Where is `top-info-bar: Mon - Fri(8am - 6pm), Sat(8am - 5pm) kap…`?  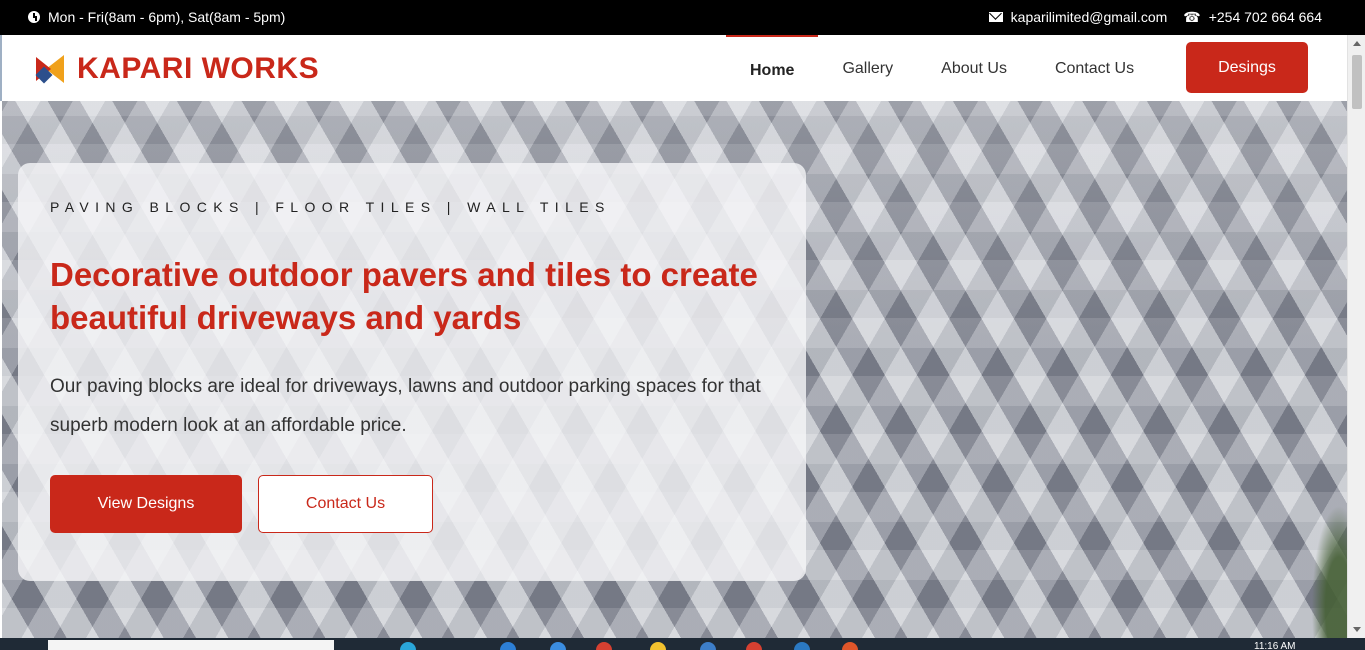
top-info-bar: Mon - Fri(8am - 6pm), Sat(8am - 5pm) kap… is located at coordinates (682, 17).